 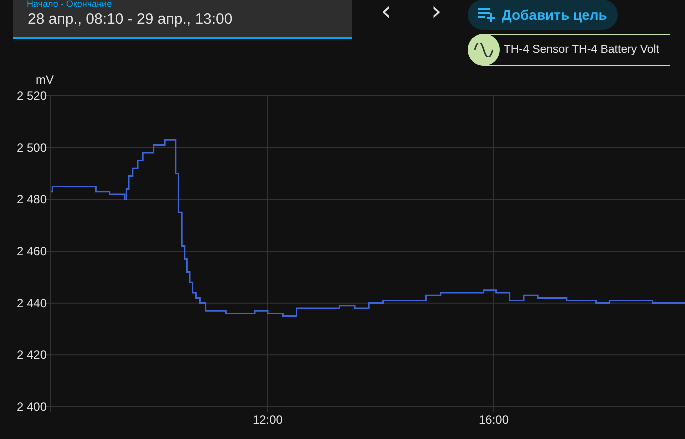 What do you see at coordinates (31, 355) in the screenshot?
I see `y-tick-label: 2 420` at bounding box center [31, 355].